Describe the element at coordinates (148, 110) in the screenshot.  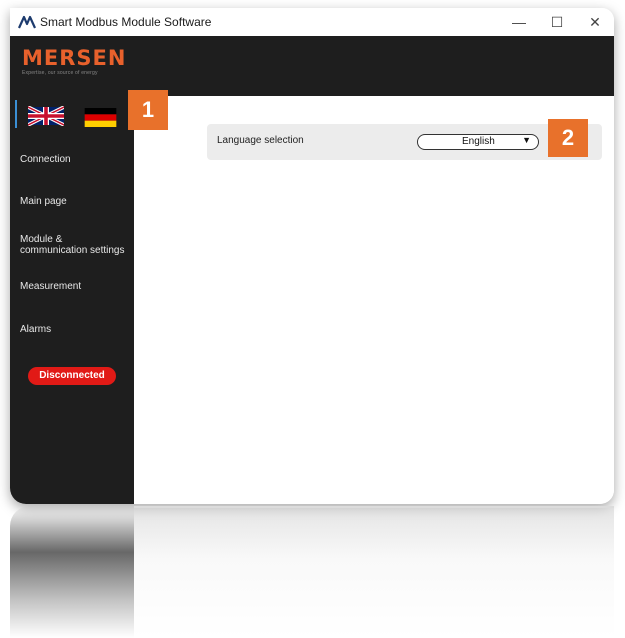
I see `callout-badge-1: 1` at that location.